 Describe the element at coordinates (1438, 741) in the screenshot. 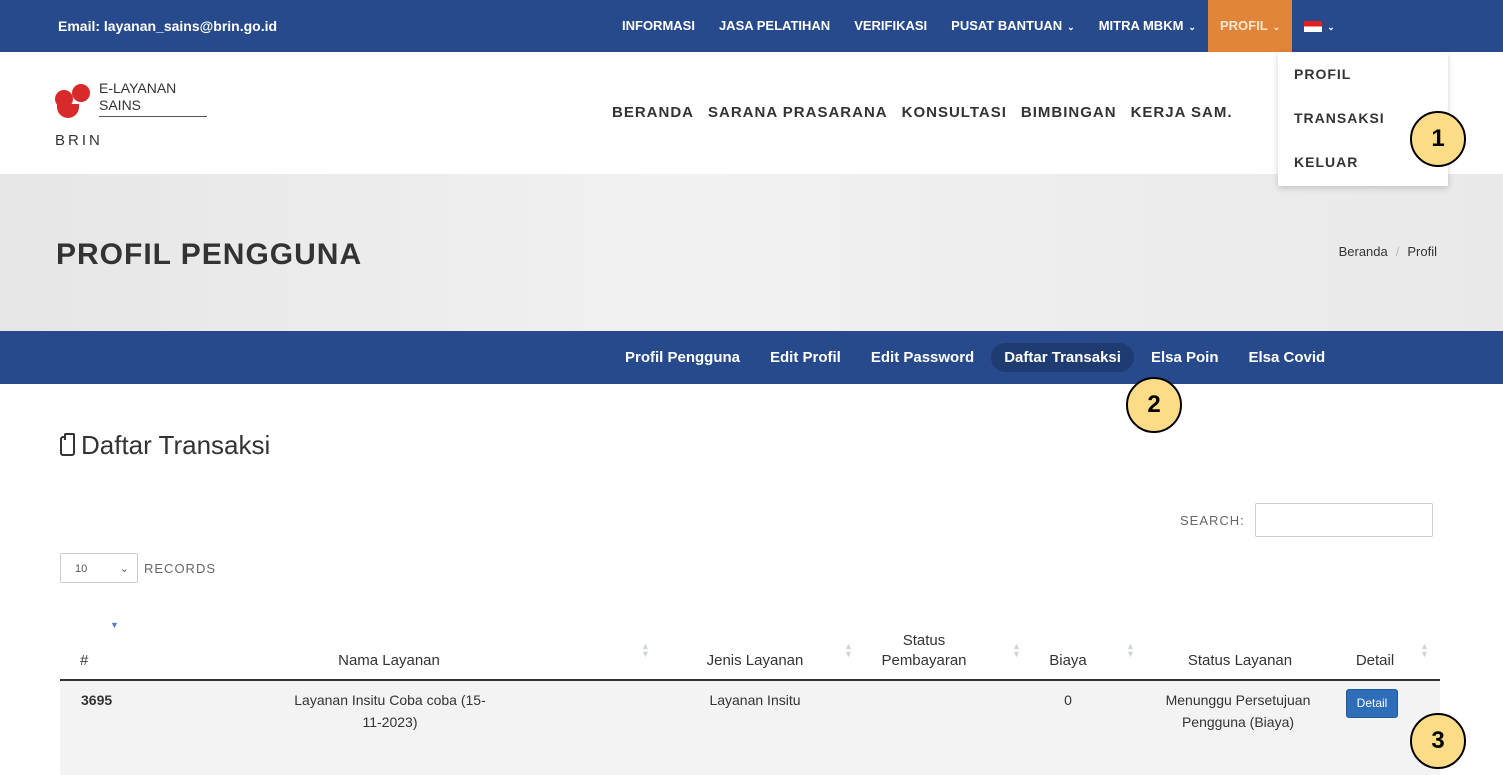

I see `callout-badge-3: 3` at that location.